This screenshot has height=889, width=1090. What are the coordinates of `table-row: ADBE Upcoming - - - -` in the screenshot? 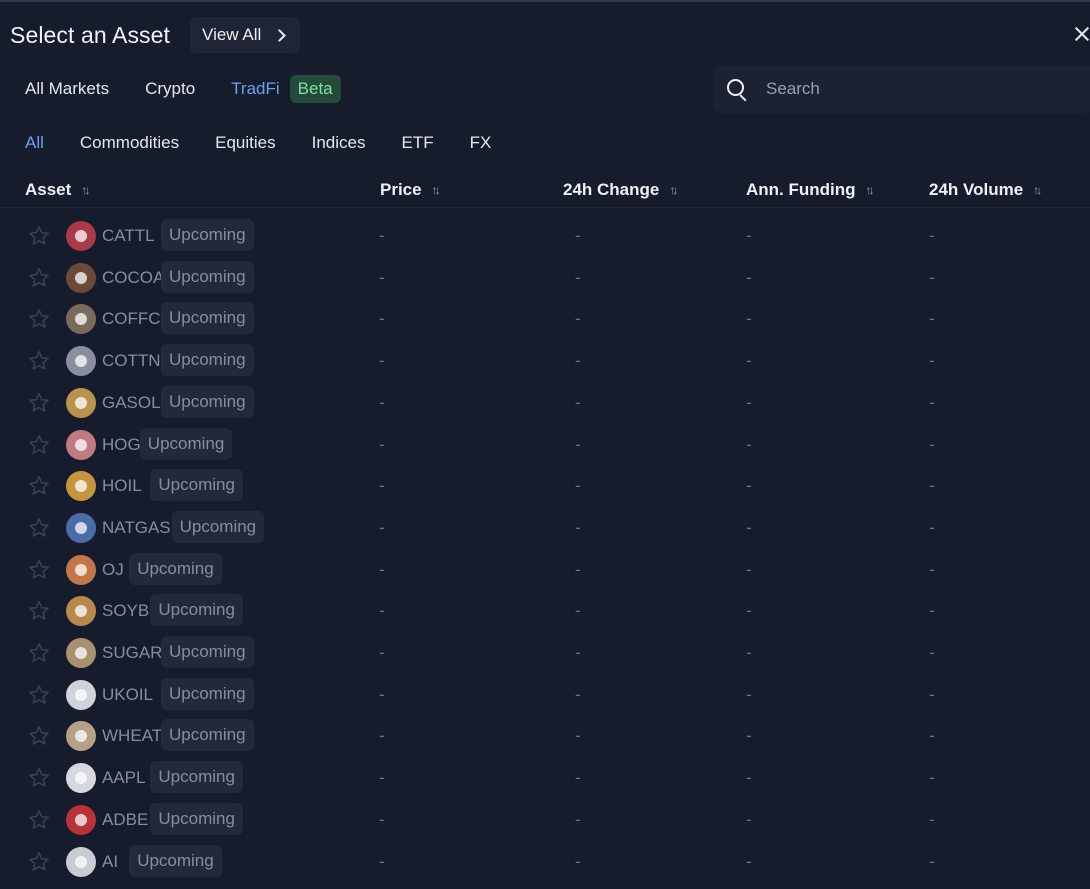 It's located at (545, 820).